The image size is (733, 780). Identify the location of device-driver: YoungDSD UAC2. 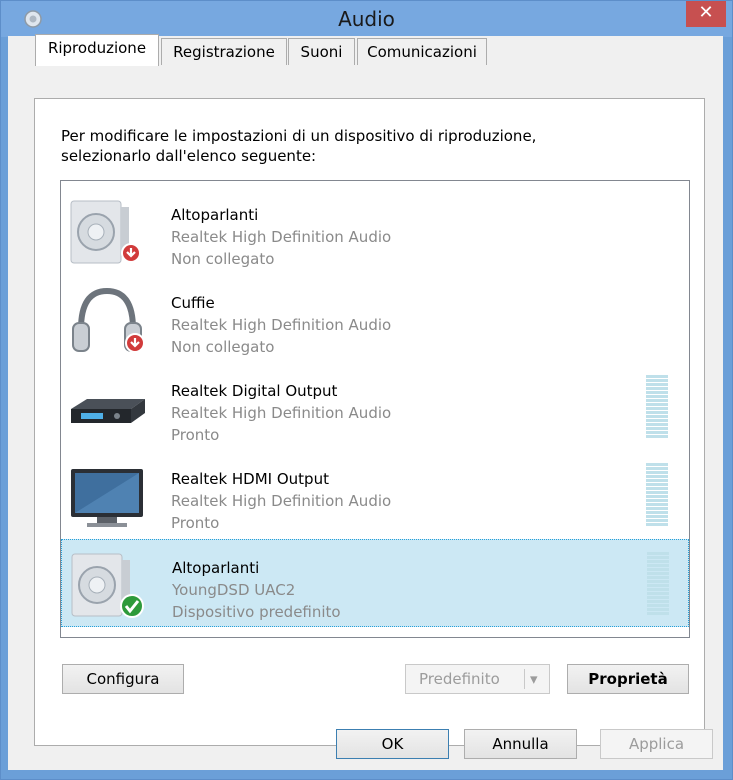
(234, 590).